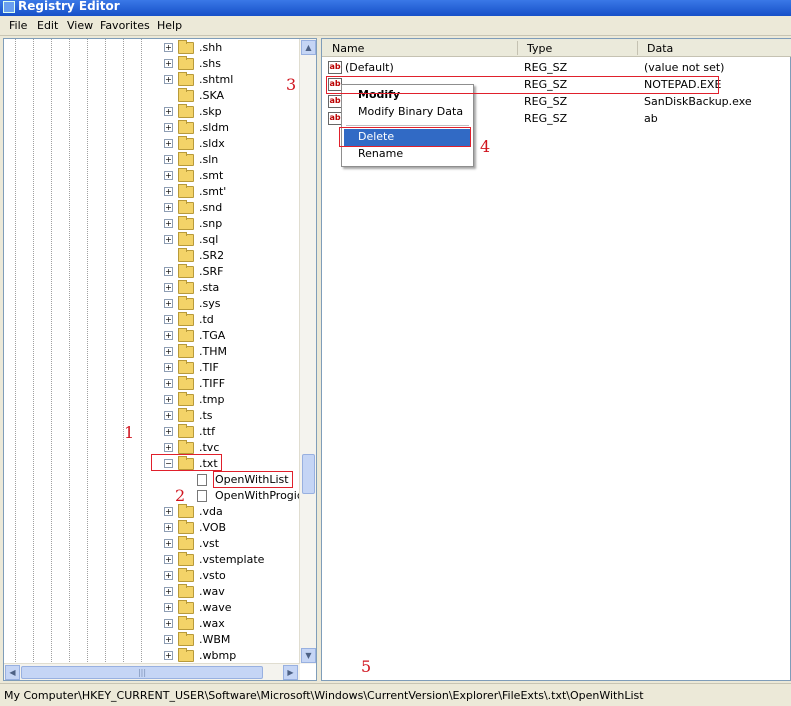 Image resolution: width=791 pixels, height=706 pixels. What do you see at coordinates (290, 672) in the screenshot?
I see `scroll-right-button: ▶` at bounding box center [290, 672].